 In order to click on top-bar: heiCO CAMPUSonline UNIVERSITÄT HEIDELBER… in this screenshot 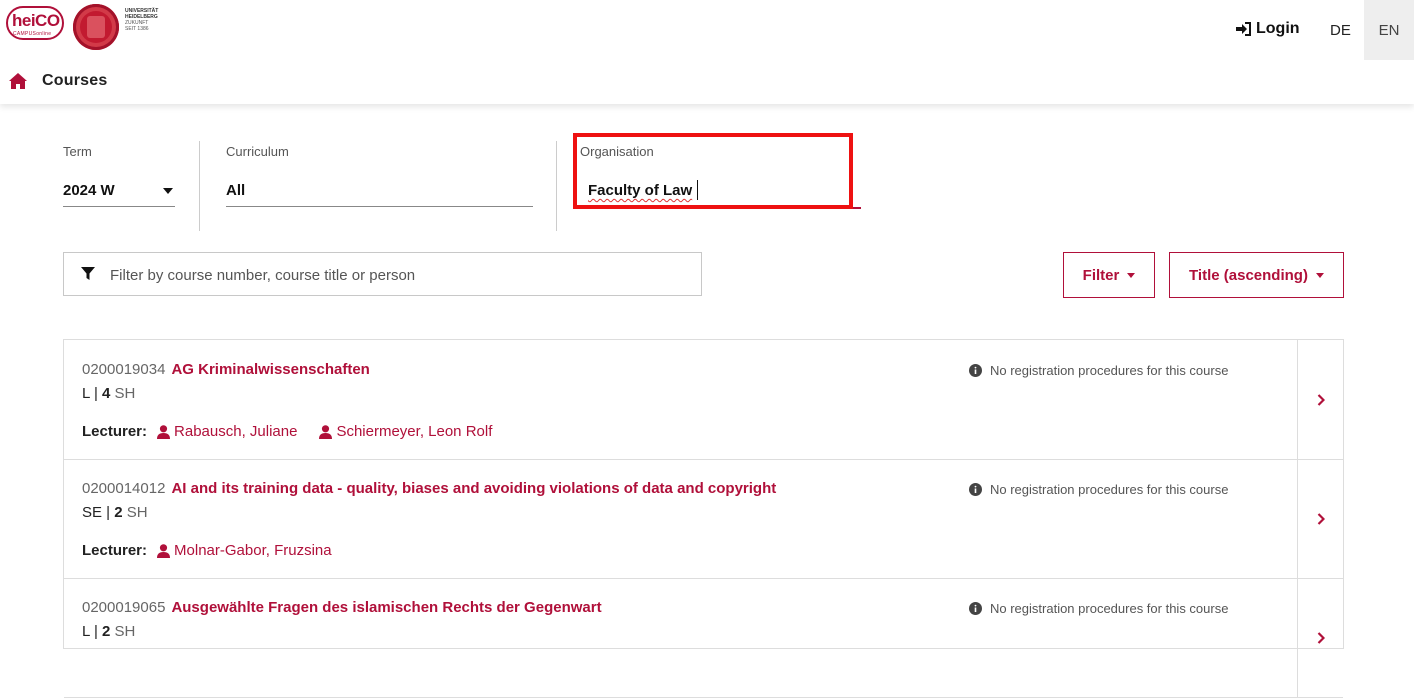, I will do `click(707, 52)`.